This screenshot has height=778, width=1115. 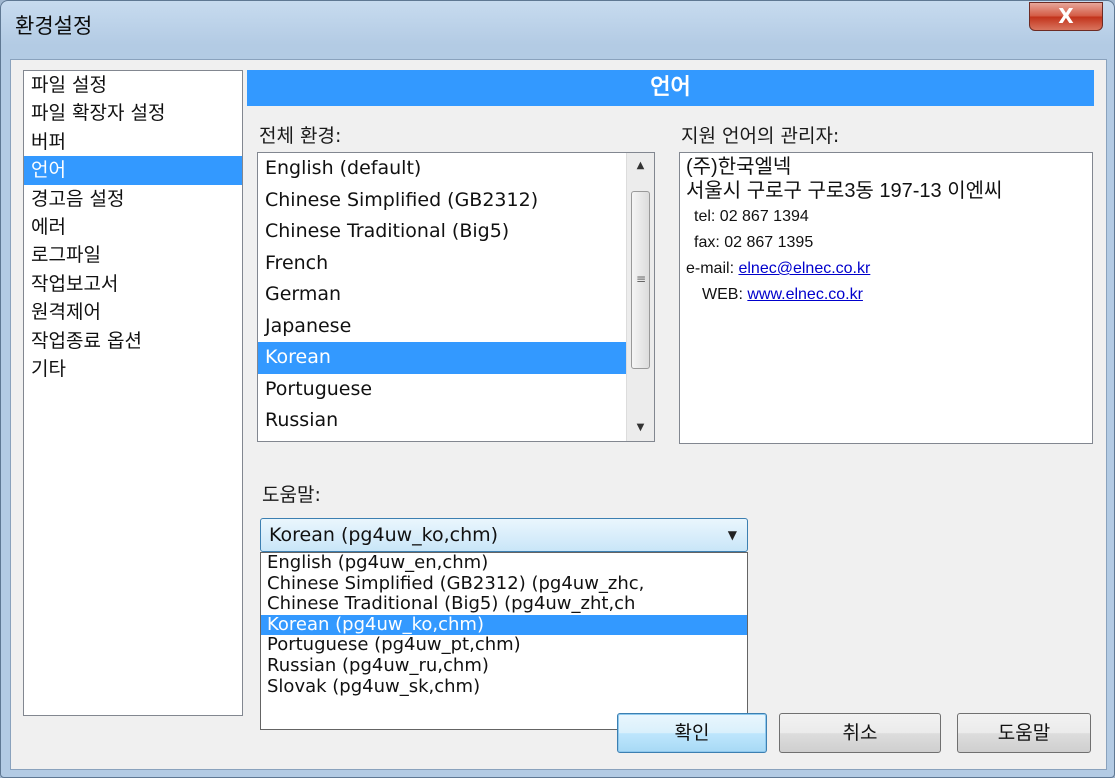 What do you see at coordinates (504, 604) in the screenshot?
I see `help-option: Chinese Traditional (Big5) (pg4uw_zht,ch` at bounding box center [504, 604].